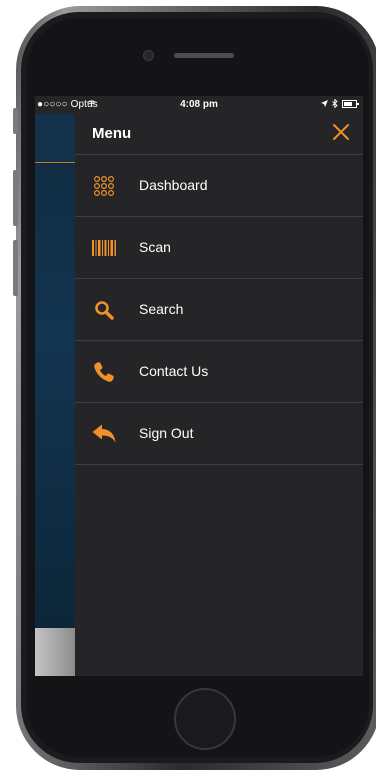 The width and height of the screenshot is (376, 772). Describe the element at coordinates (148, 55) in the screenshot. I see `front-camera` at that location.